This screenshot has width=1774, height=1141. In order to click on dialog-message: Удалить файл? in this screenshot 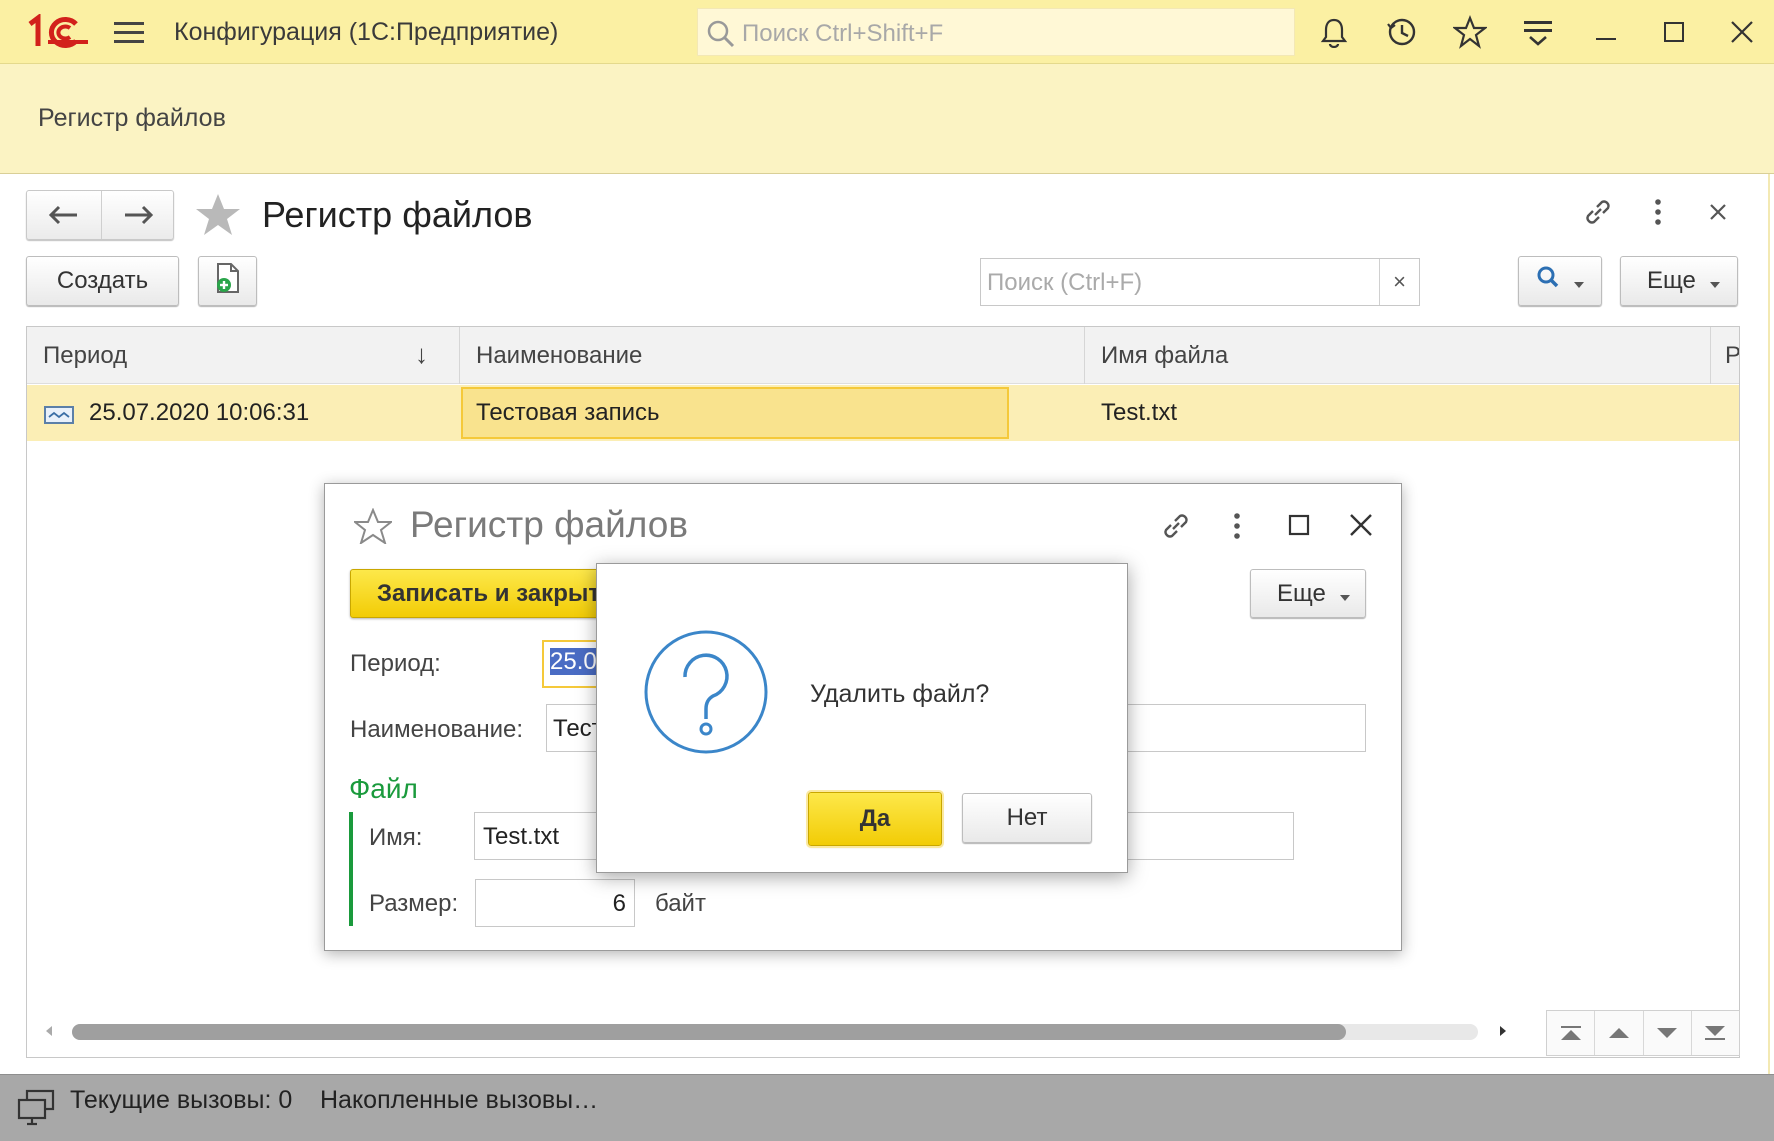, I will do `click(900, 694)`.